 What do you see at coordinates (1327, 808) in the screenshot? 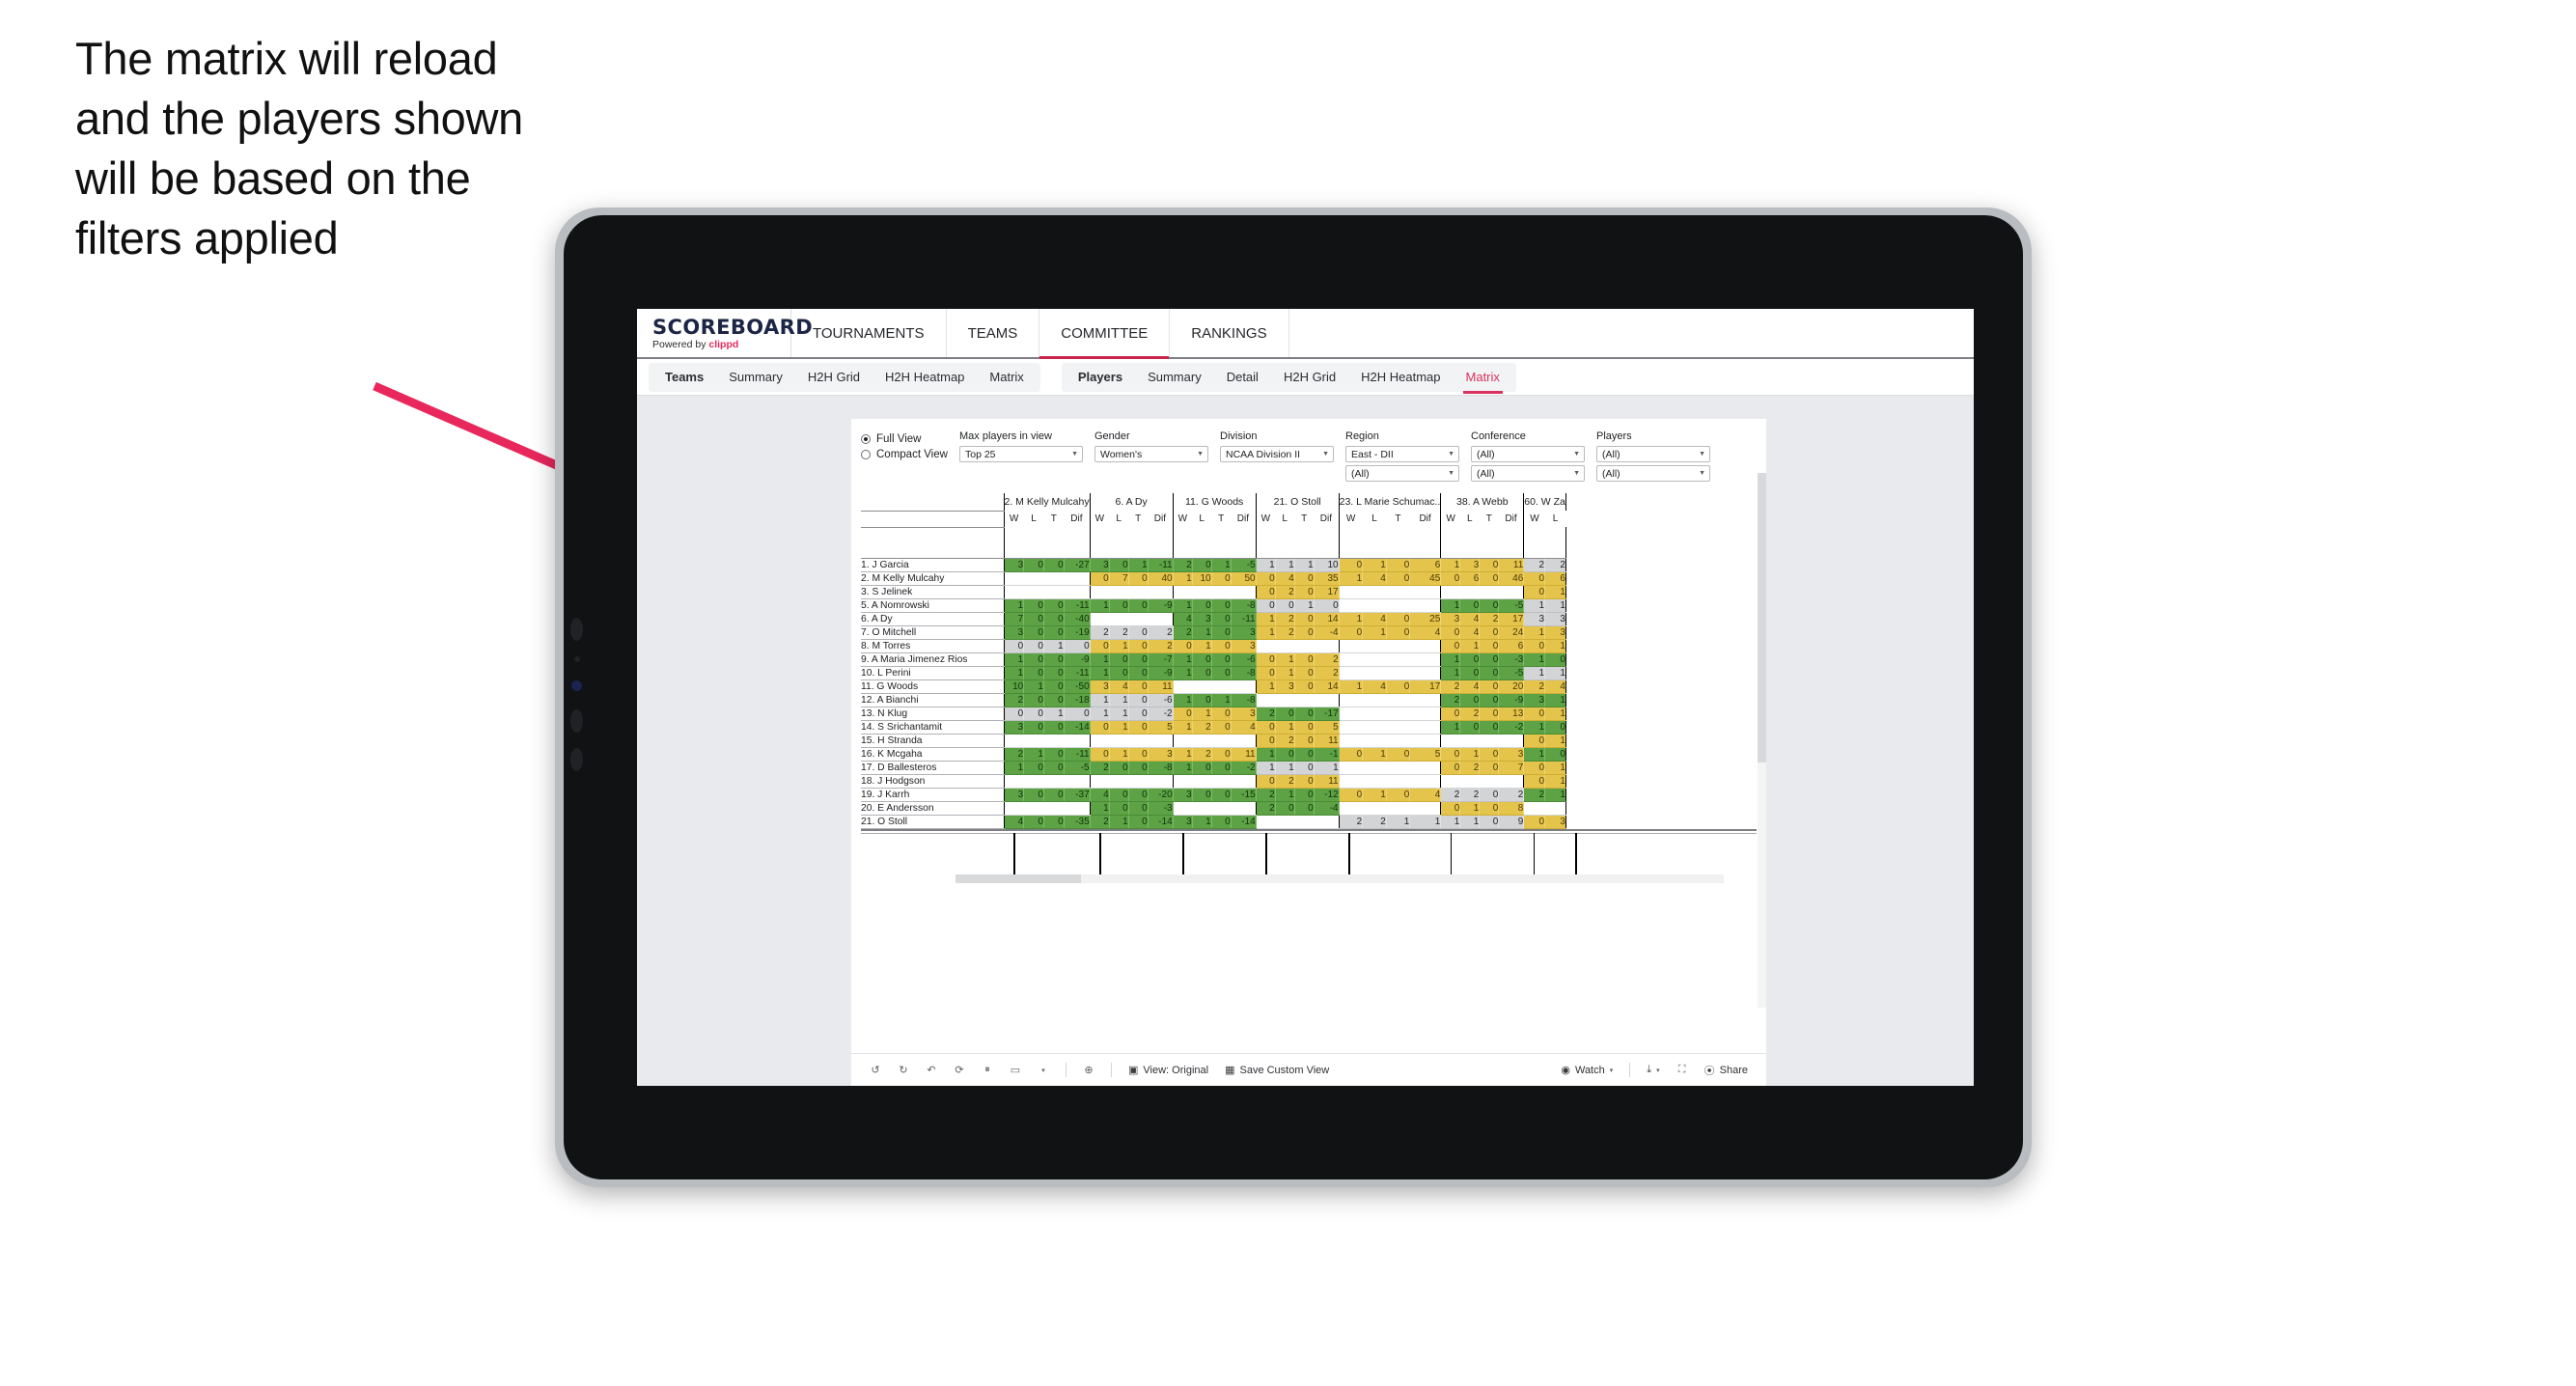
I see `matrix-cell: -4` at bounding box center [1327, 808].